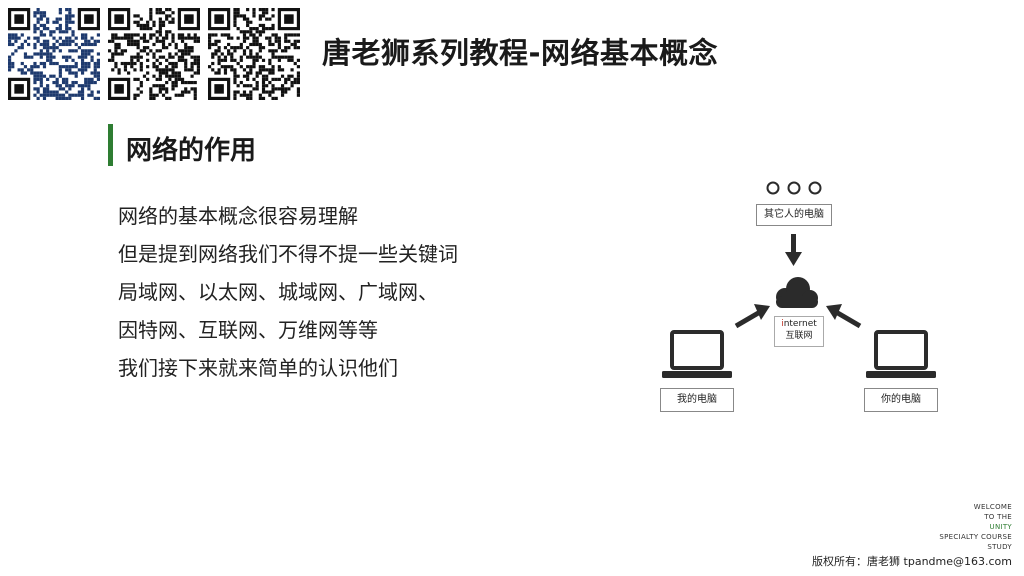 The image size is (1024, 576). I want to click on section-title: 网络的作用, so click(191, 151).